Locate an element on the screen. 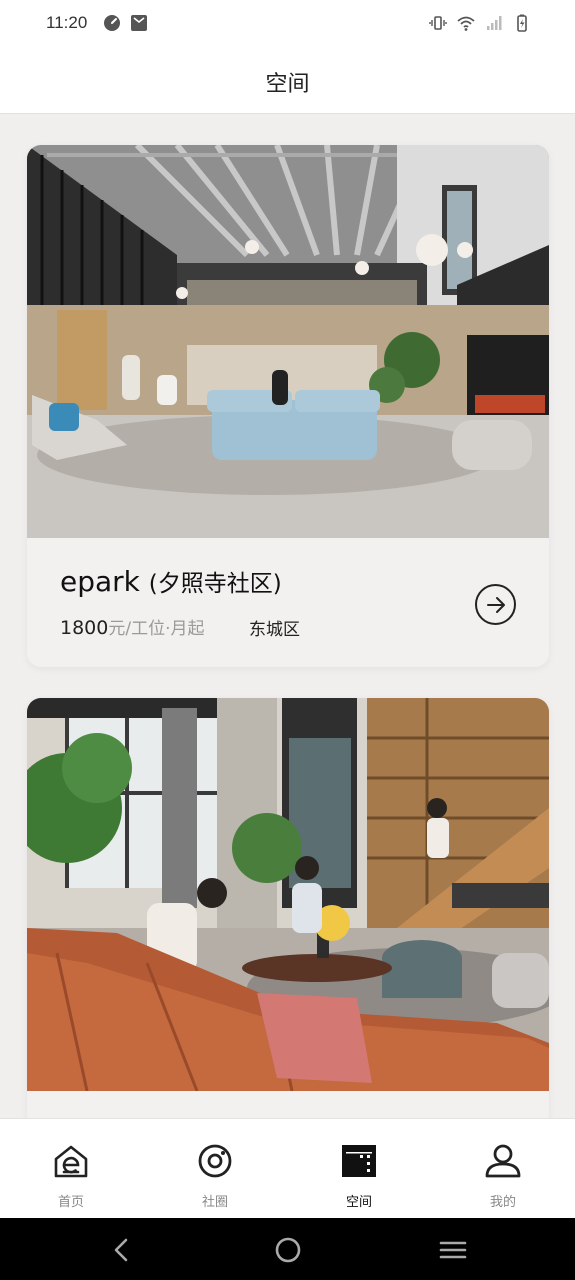 This screenshot has height=1280, width=575. profile-icon is located at coordinates (503, 1161).